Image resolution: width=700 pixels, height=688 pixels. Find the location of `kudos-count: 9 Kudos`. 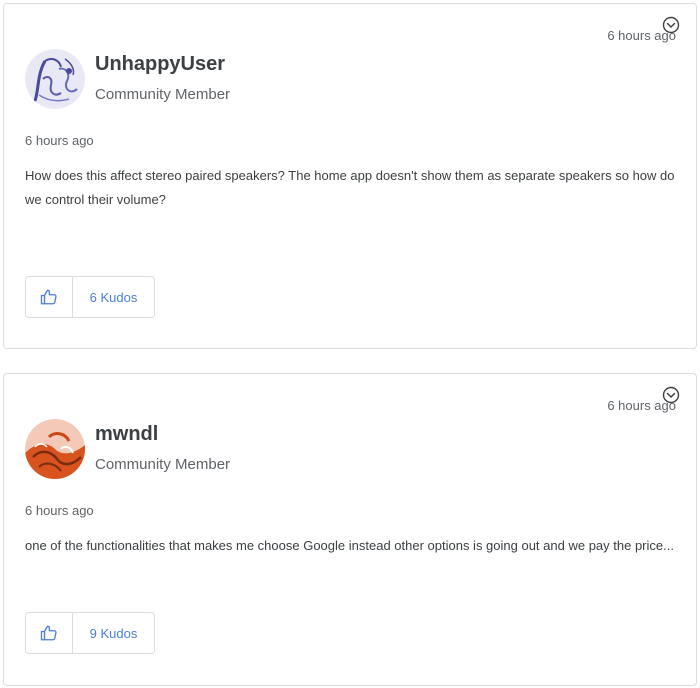

kudos-count: 9 Kudos is located at coordinates (113, 633).